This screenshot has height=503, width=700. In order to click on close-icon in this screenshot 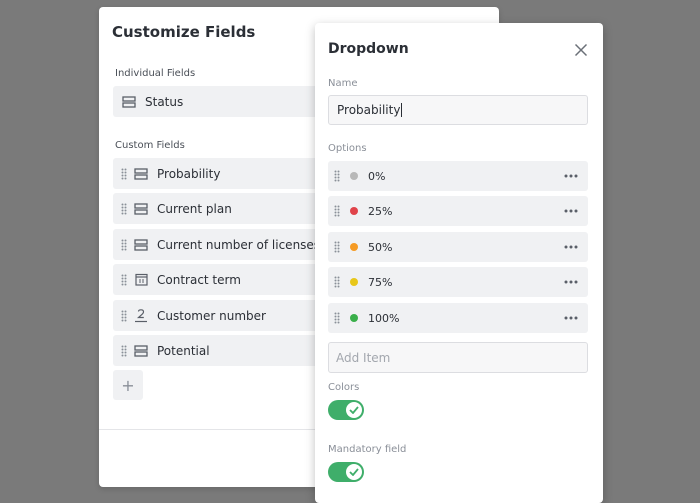, I will do `click(582, 51)`.